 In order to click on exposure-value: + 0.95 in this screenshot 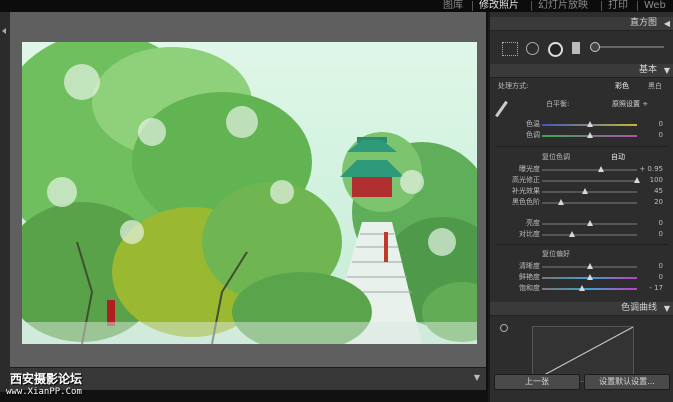, I will do `click(648, 169)`.